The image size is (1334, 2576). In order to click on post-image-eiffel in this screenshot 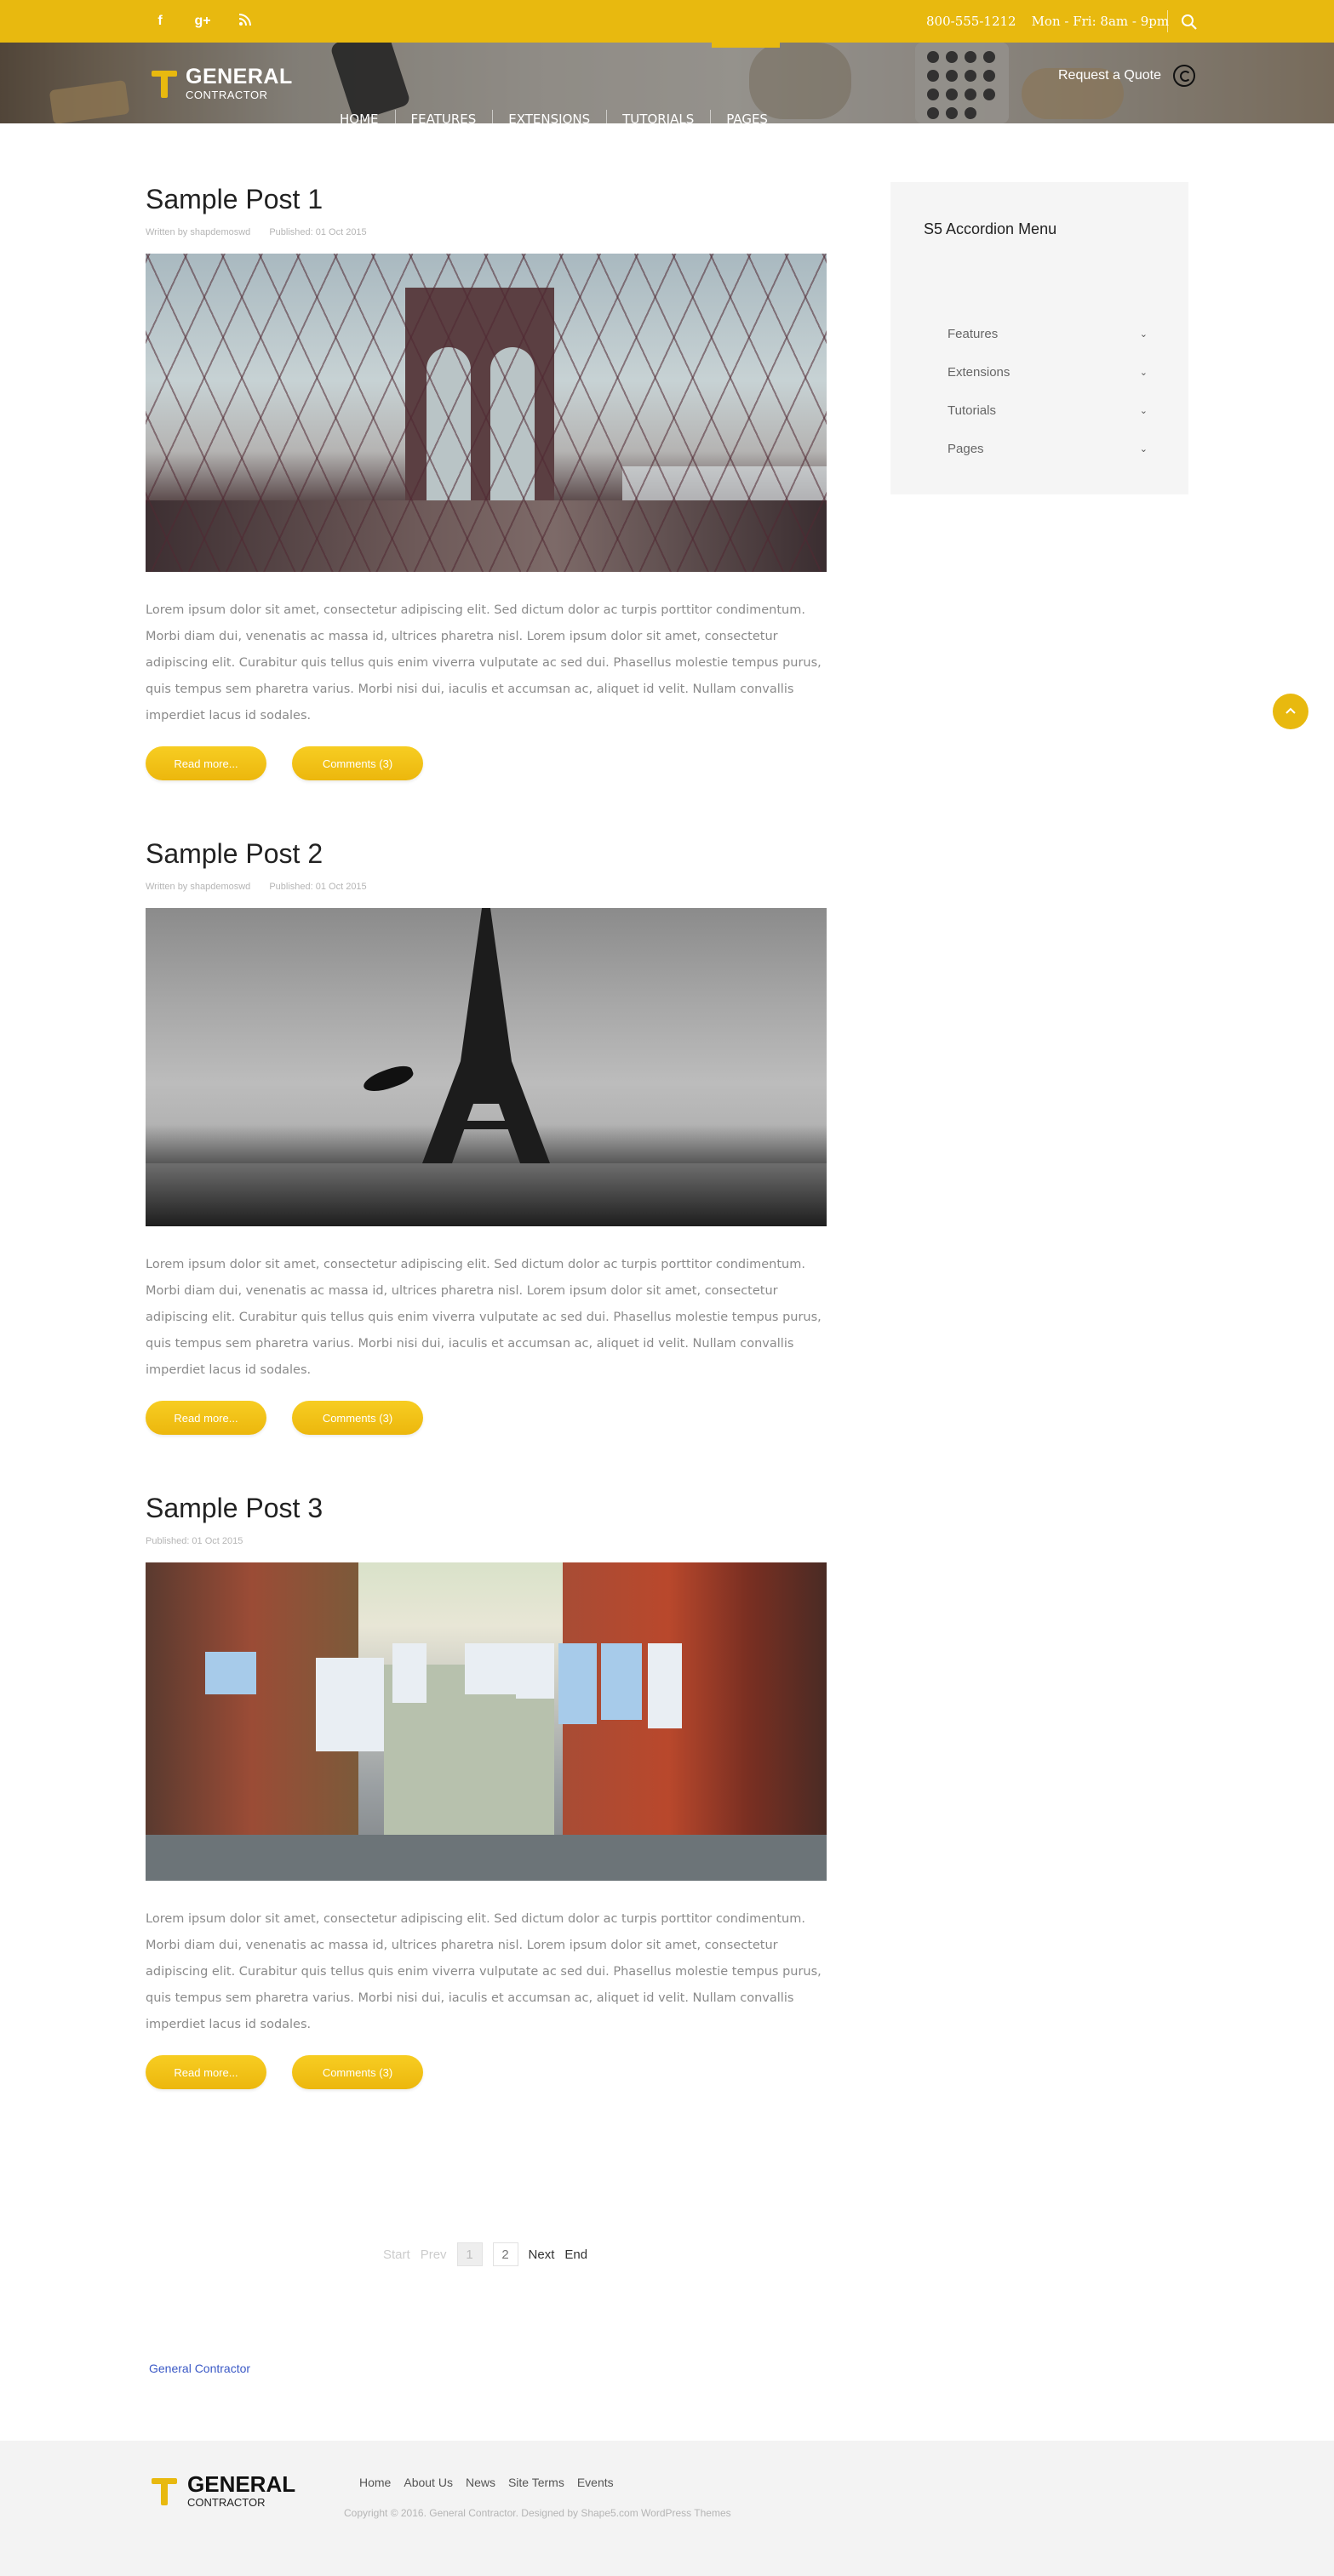, I will do `click(486, 1067)`.